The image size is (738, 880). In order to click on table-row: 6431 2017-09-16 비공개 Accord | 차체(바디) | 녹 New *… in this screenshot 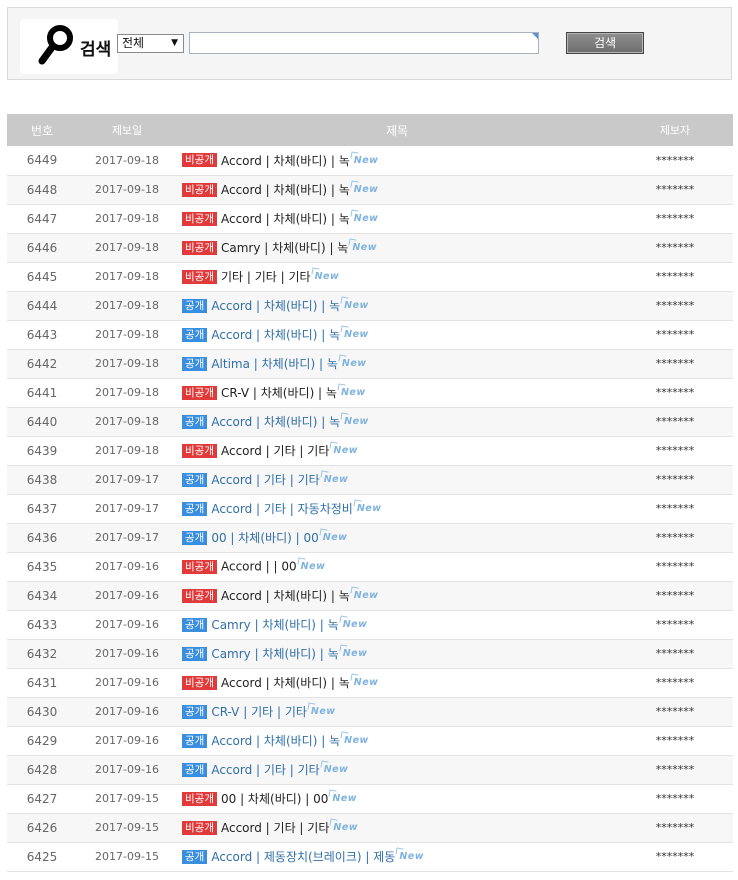, I will do `click(370, 683)`.